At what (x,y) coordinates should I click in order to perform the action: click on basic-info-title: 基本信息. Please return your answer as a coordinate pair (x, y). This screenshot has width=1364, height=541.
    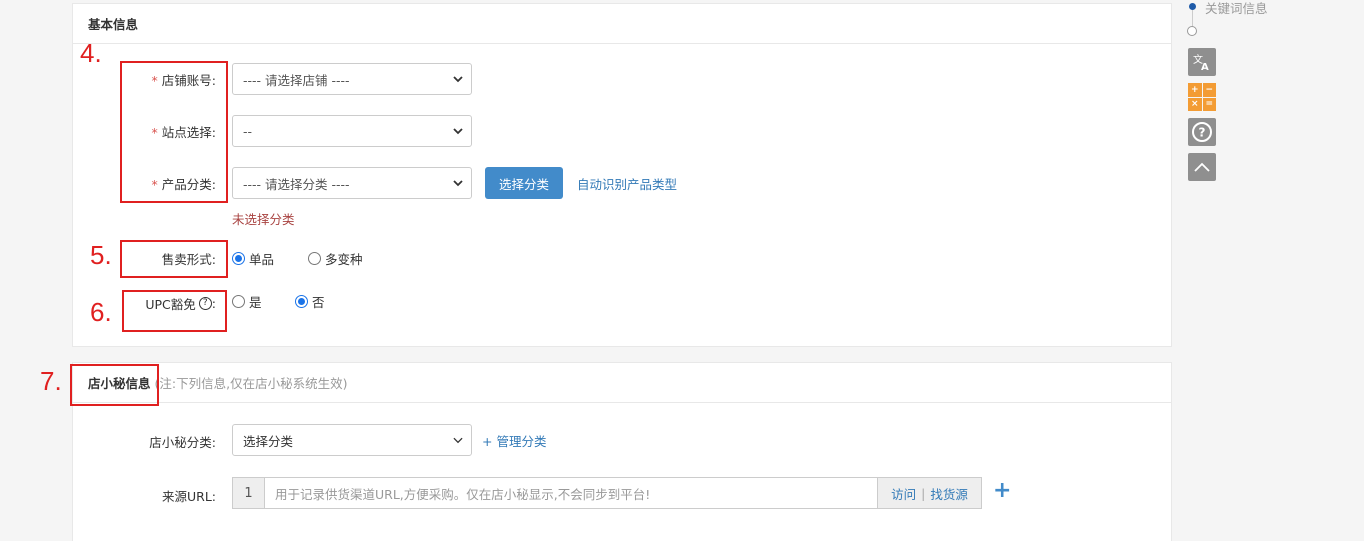
    Looking at the image, I should click on (113, 24).